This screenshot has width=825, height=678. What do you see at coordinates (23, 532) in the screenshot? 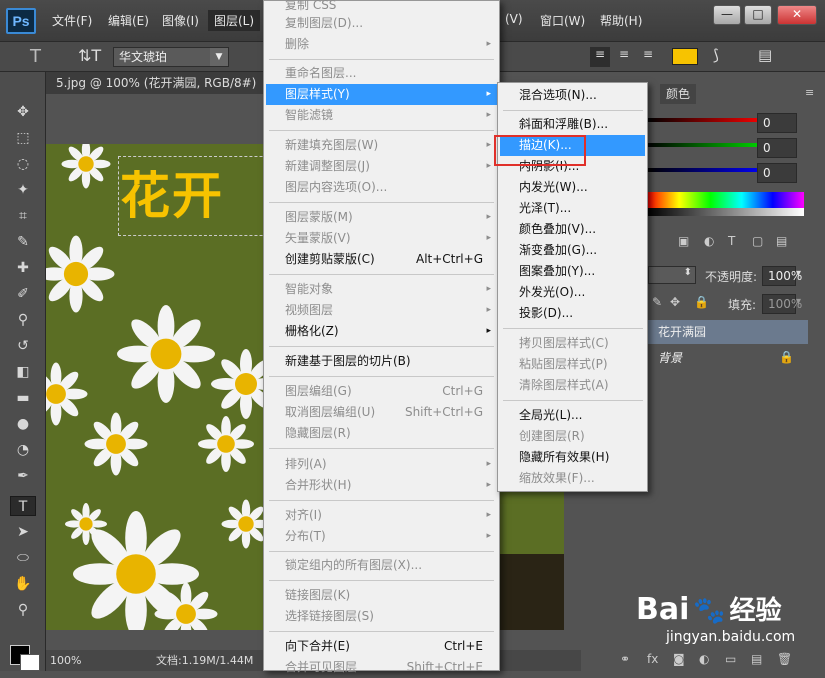
I see `path-selection-icon: ➤` at bounding box center [23, 532].